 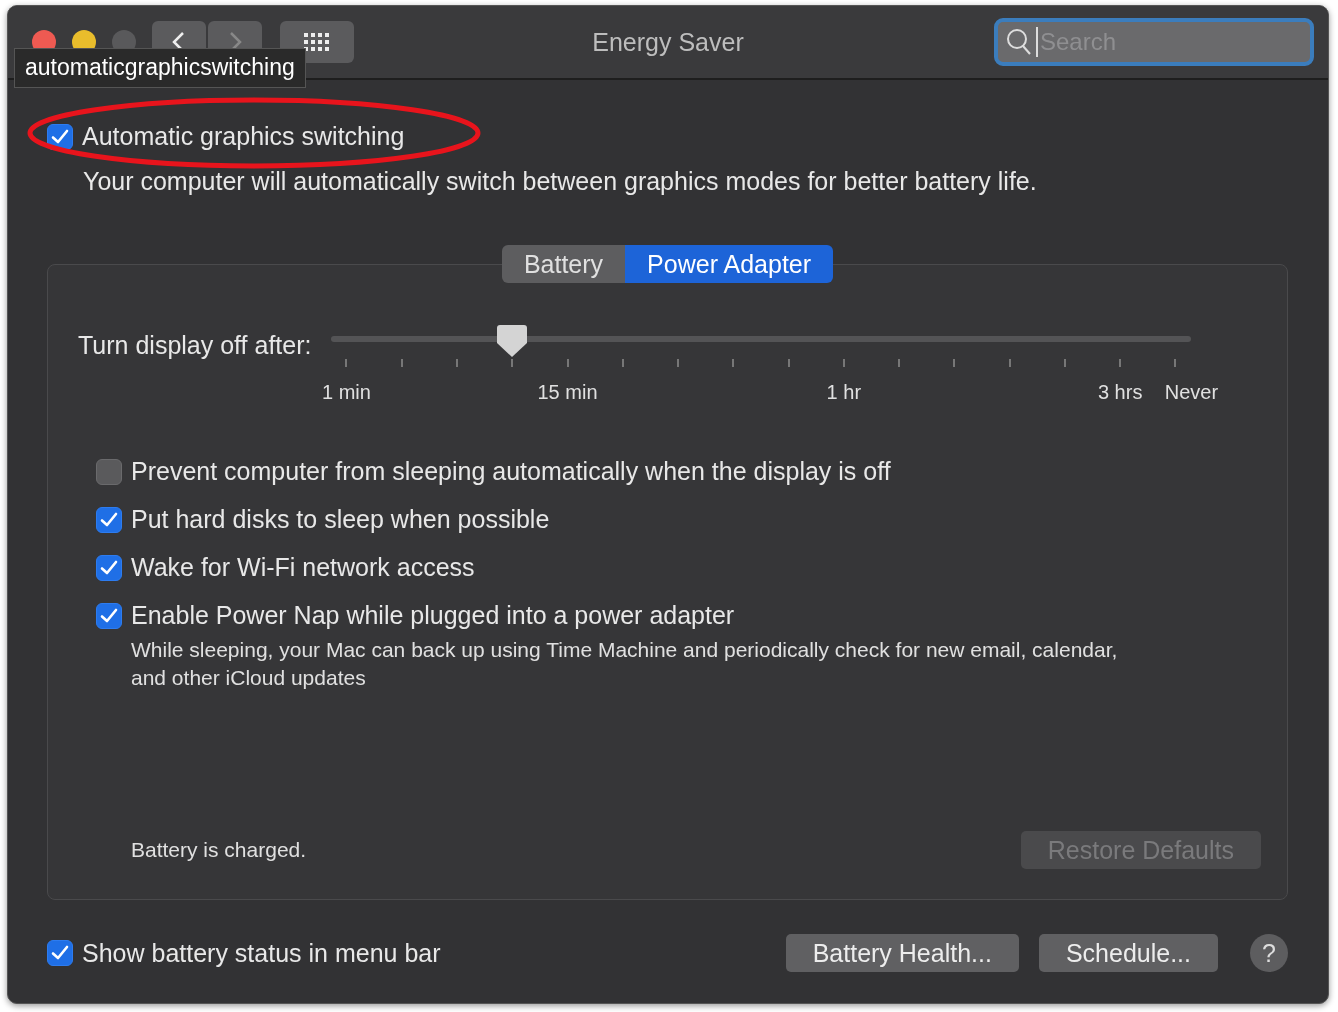 What do you see at coordinates (195, 345) in the screenshot?
I see `slider-label: Turn display off after:` at bounding box center [195, 345].